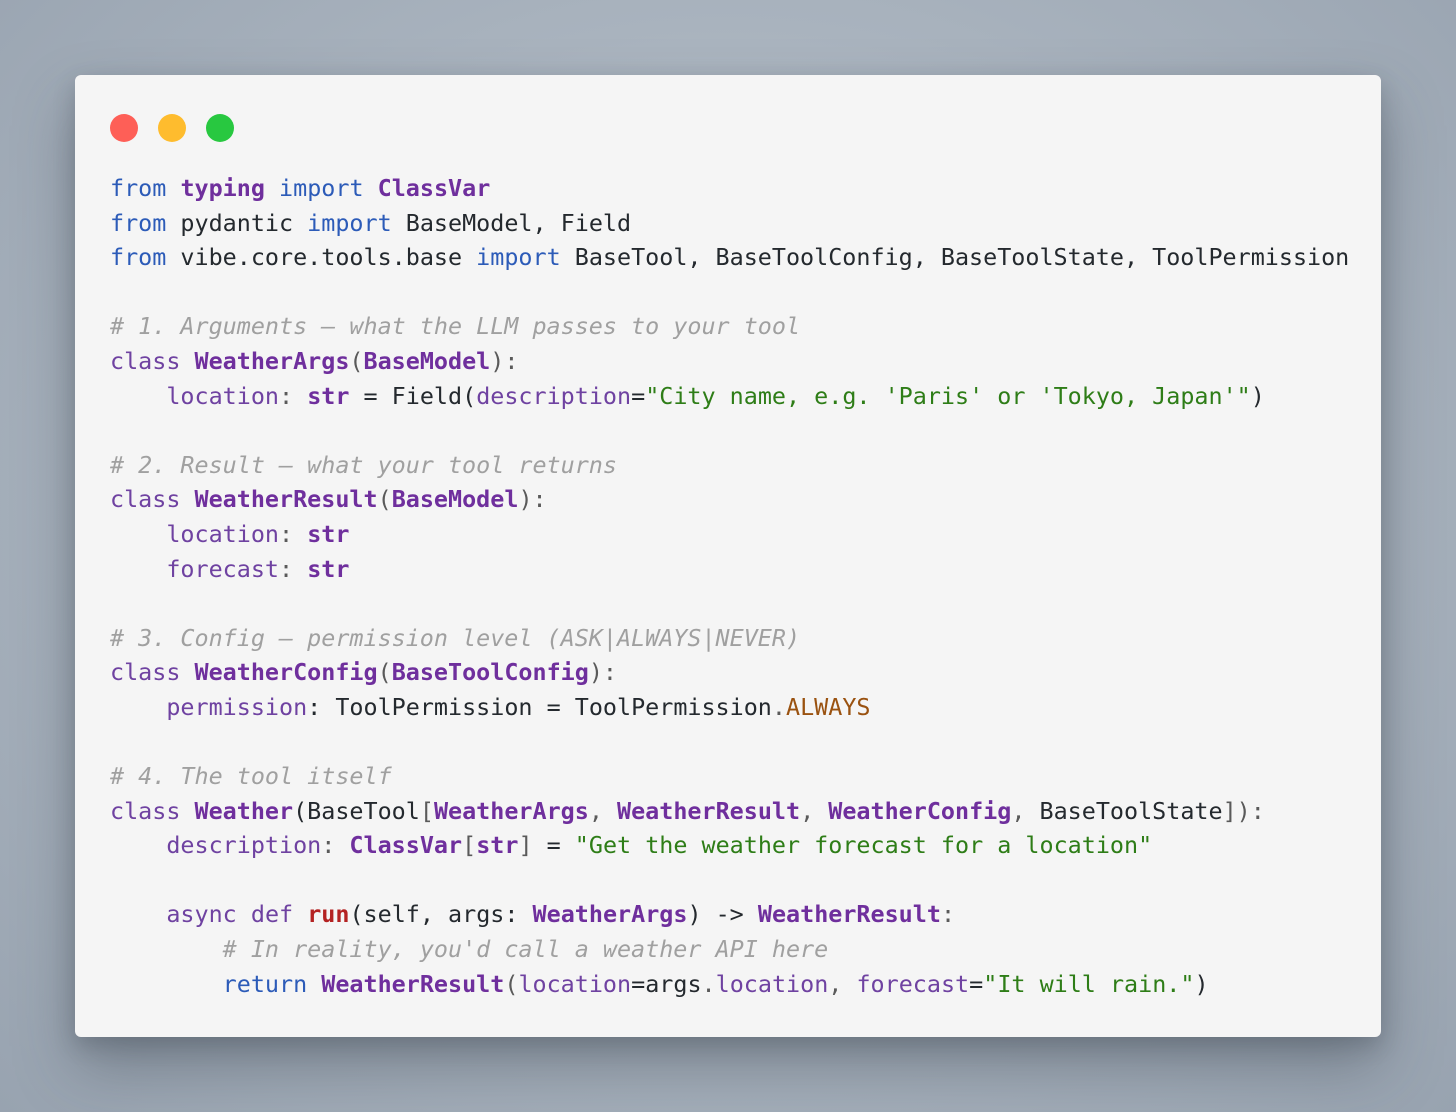 The width and height of the screenshot is (1456, 1112). I want to click on attribute-name: location, so click(772, 983).